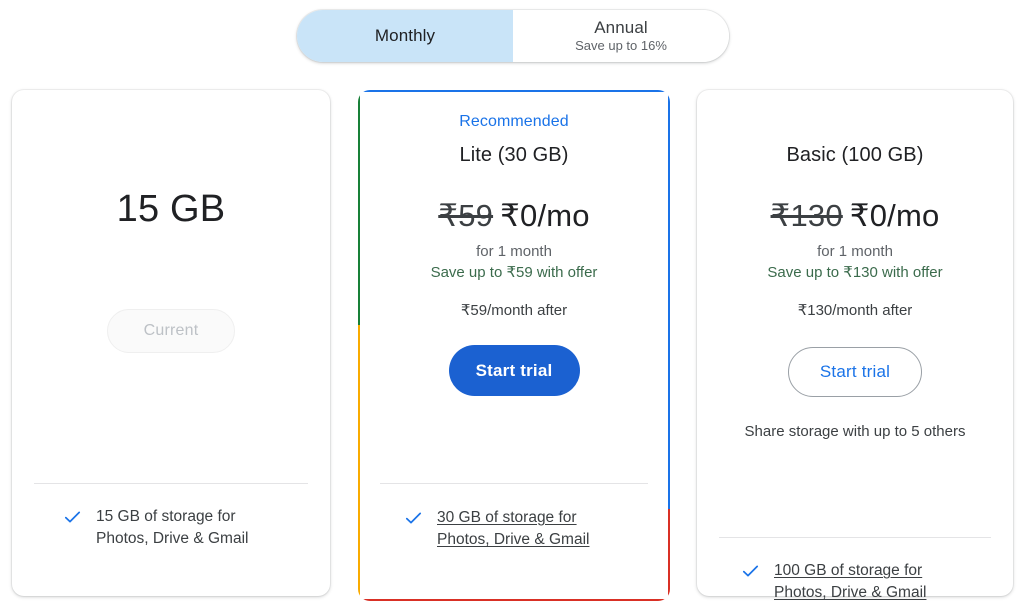 This screenshot has width=1024, height=614. Describe the element at coordinates (514, 272) in the screenshot. I see `plan-price-savings: Save up to ₹59 with offer` at that location.